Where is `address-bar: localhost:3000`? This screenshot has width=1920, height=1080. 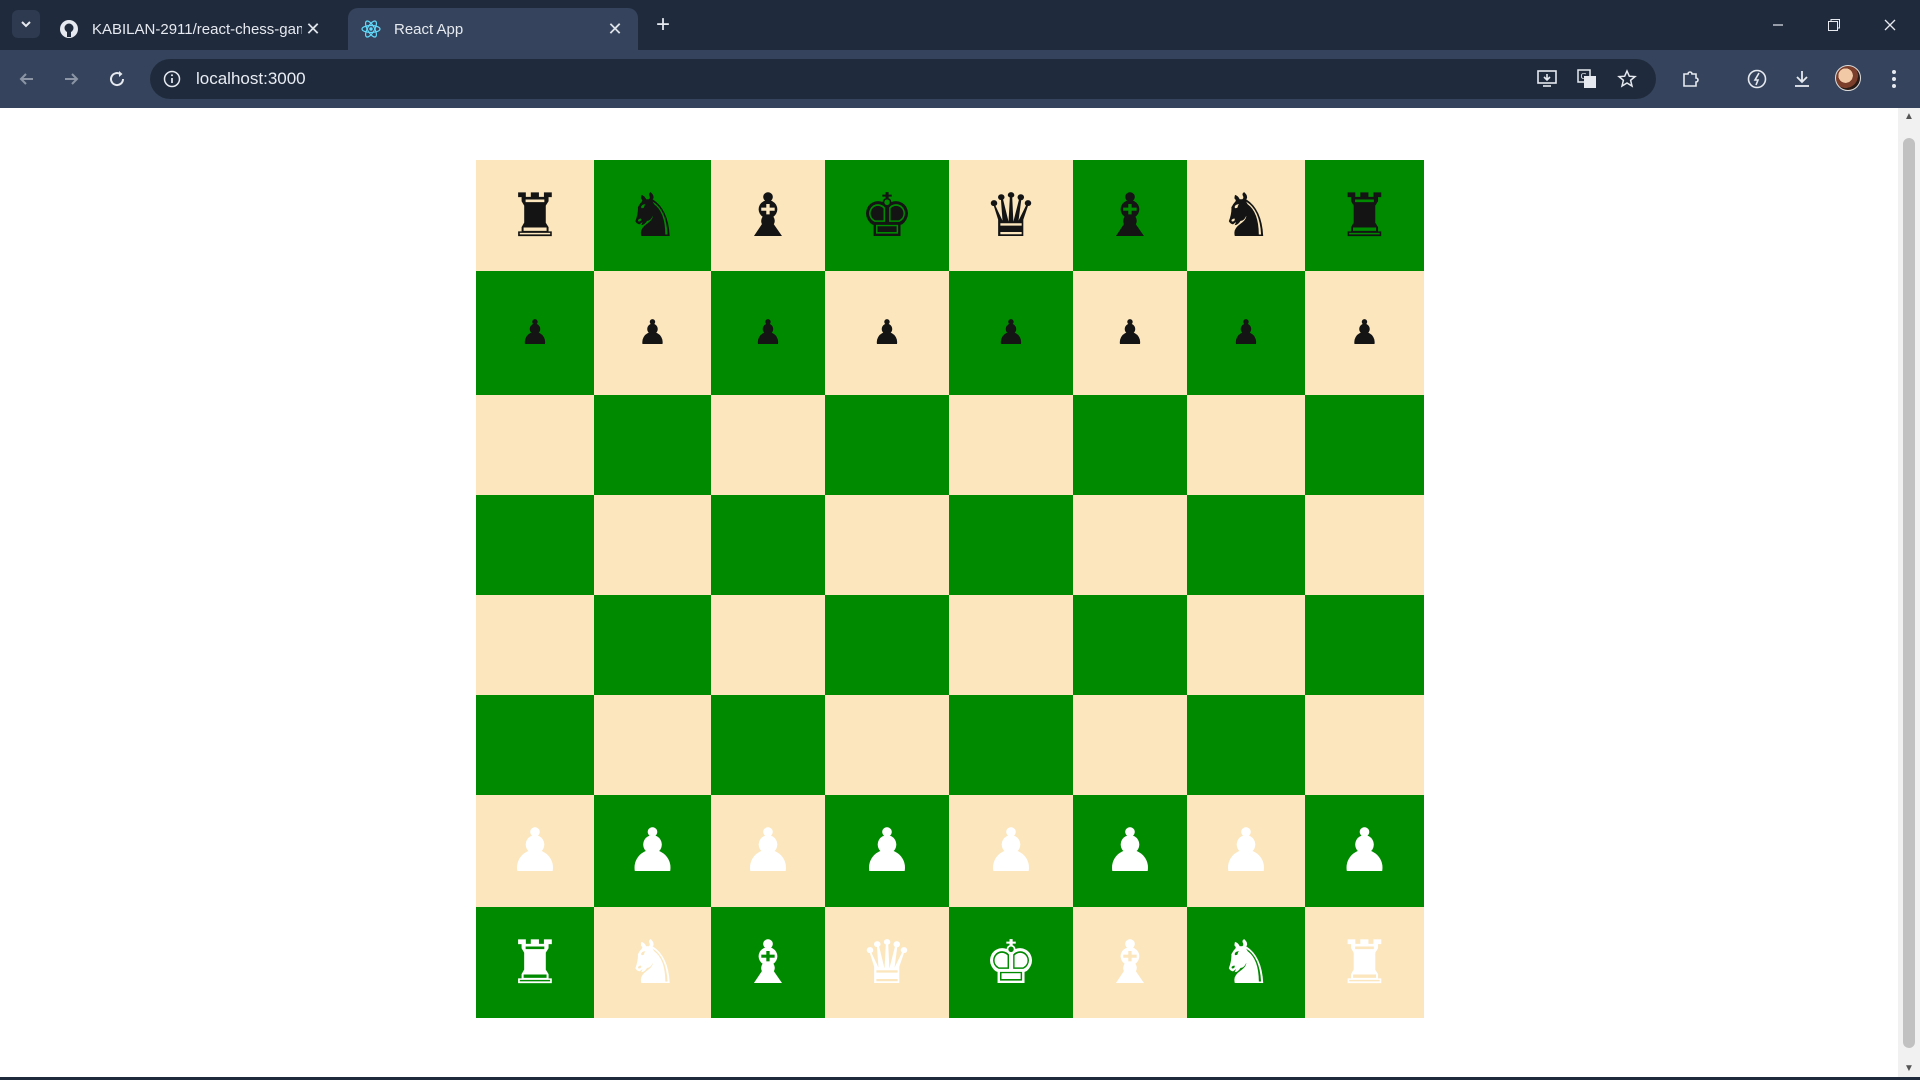
address-bar: localhost:3000 is located at coordinates (903, 79).